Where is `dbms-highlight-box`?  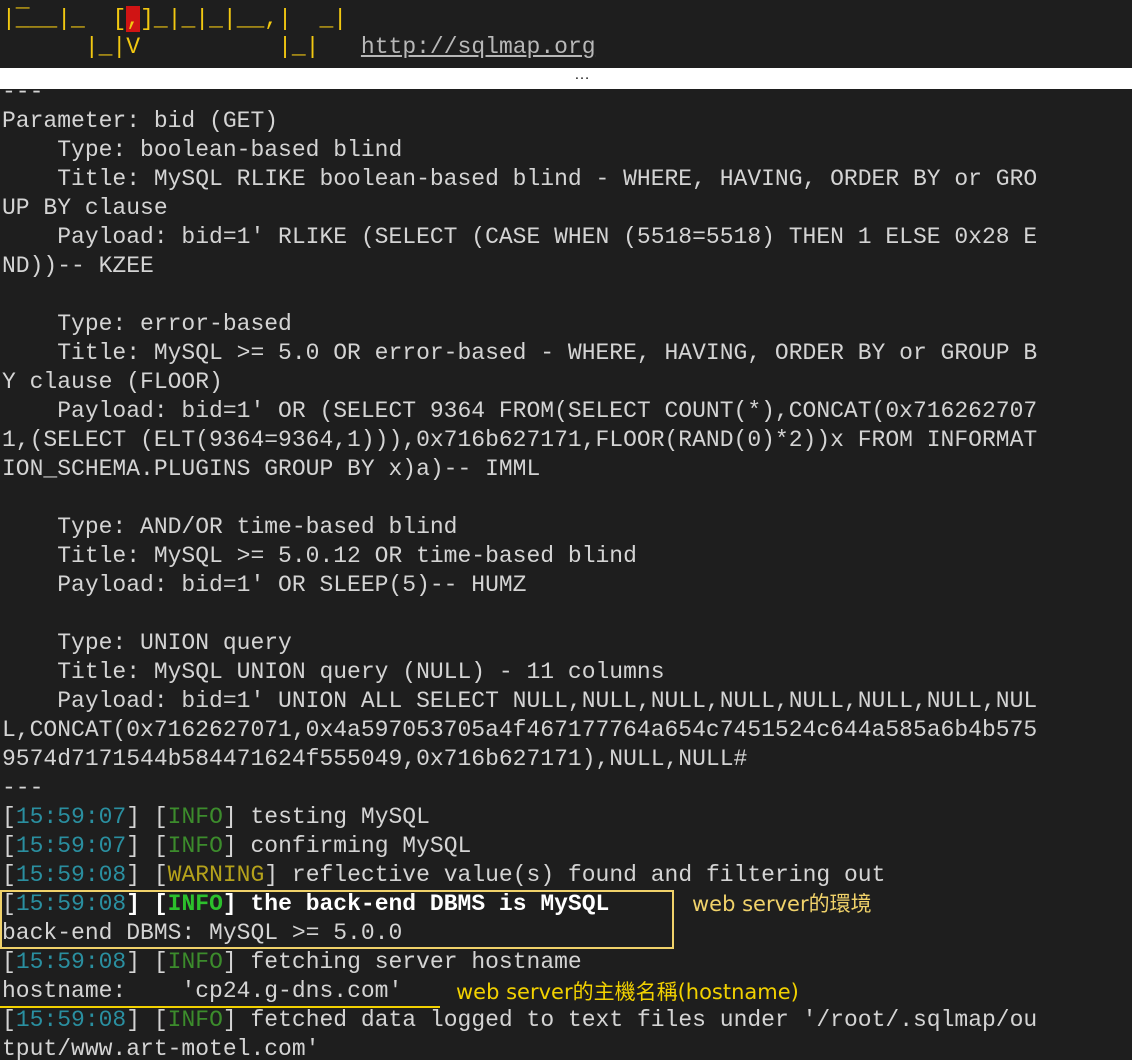
dbms-highlight-box is located at coordinates (337, 919).